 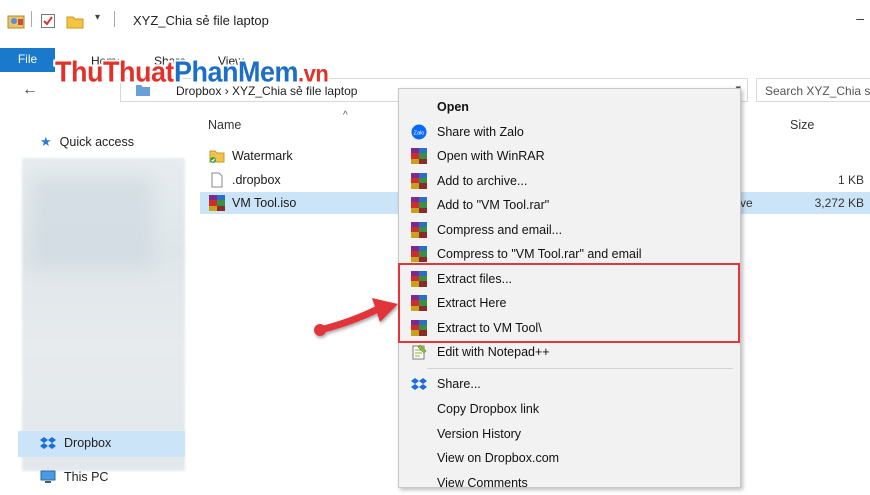 I want to click on check-icon, so click(x=48, y=21).